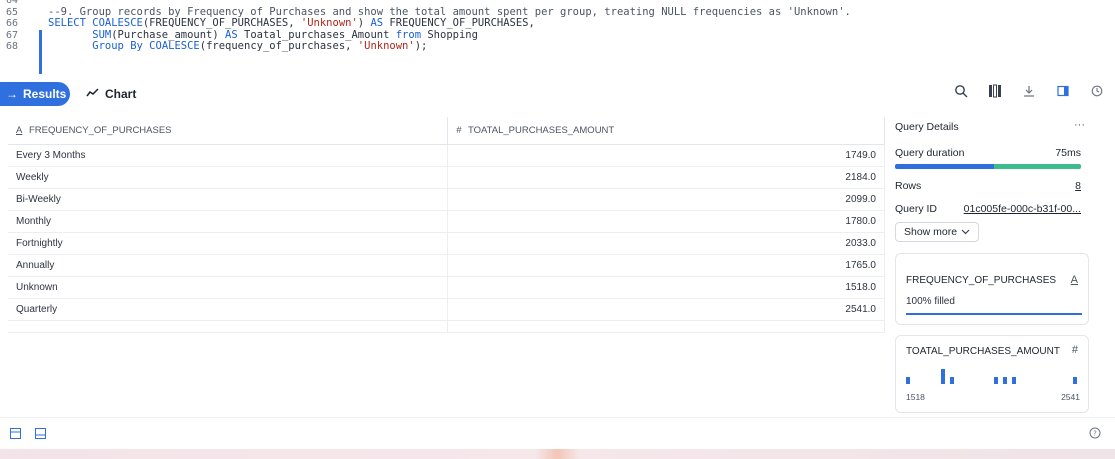 The height and width of the screenshot is (459, 1115). I want to click on search-icon, so click(961, 92).